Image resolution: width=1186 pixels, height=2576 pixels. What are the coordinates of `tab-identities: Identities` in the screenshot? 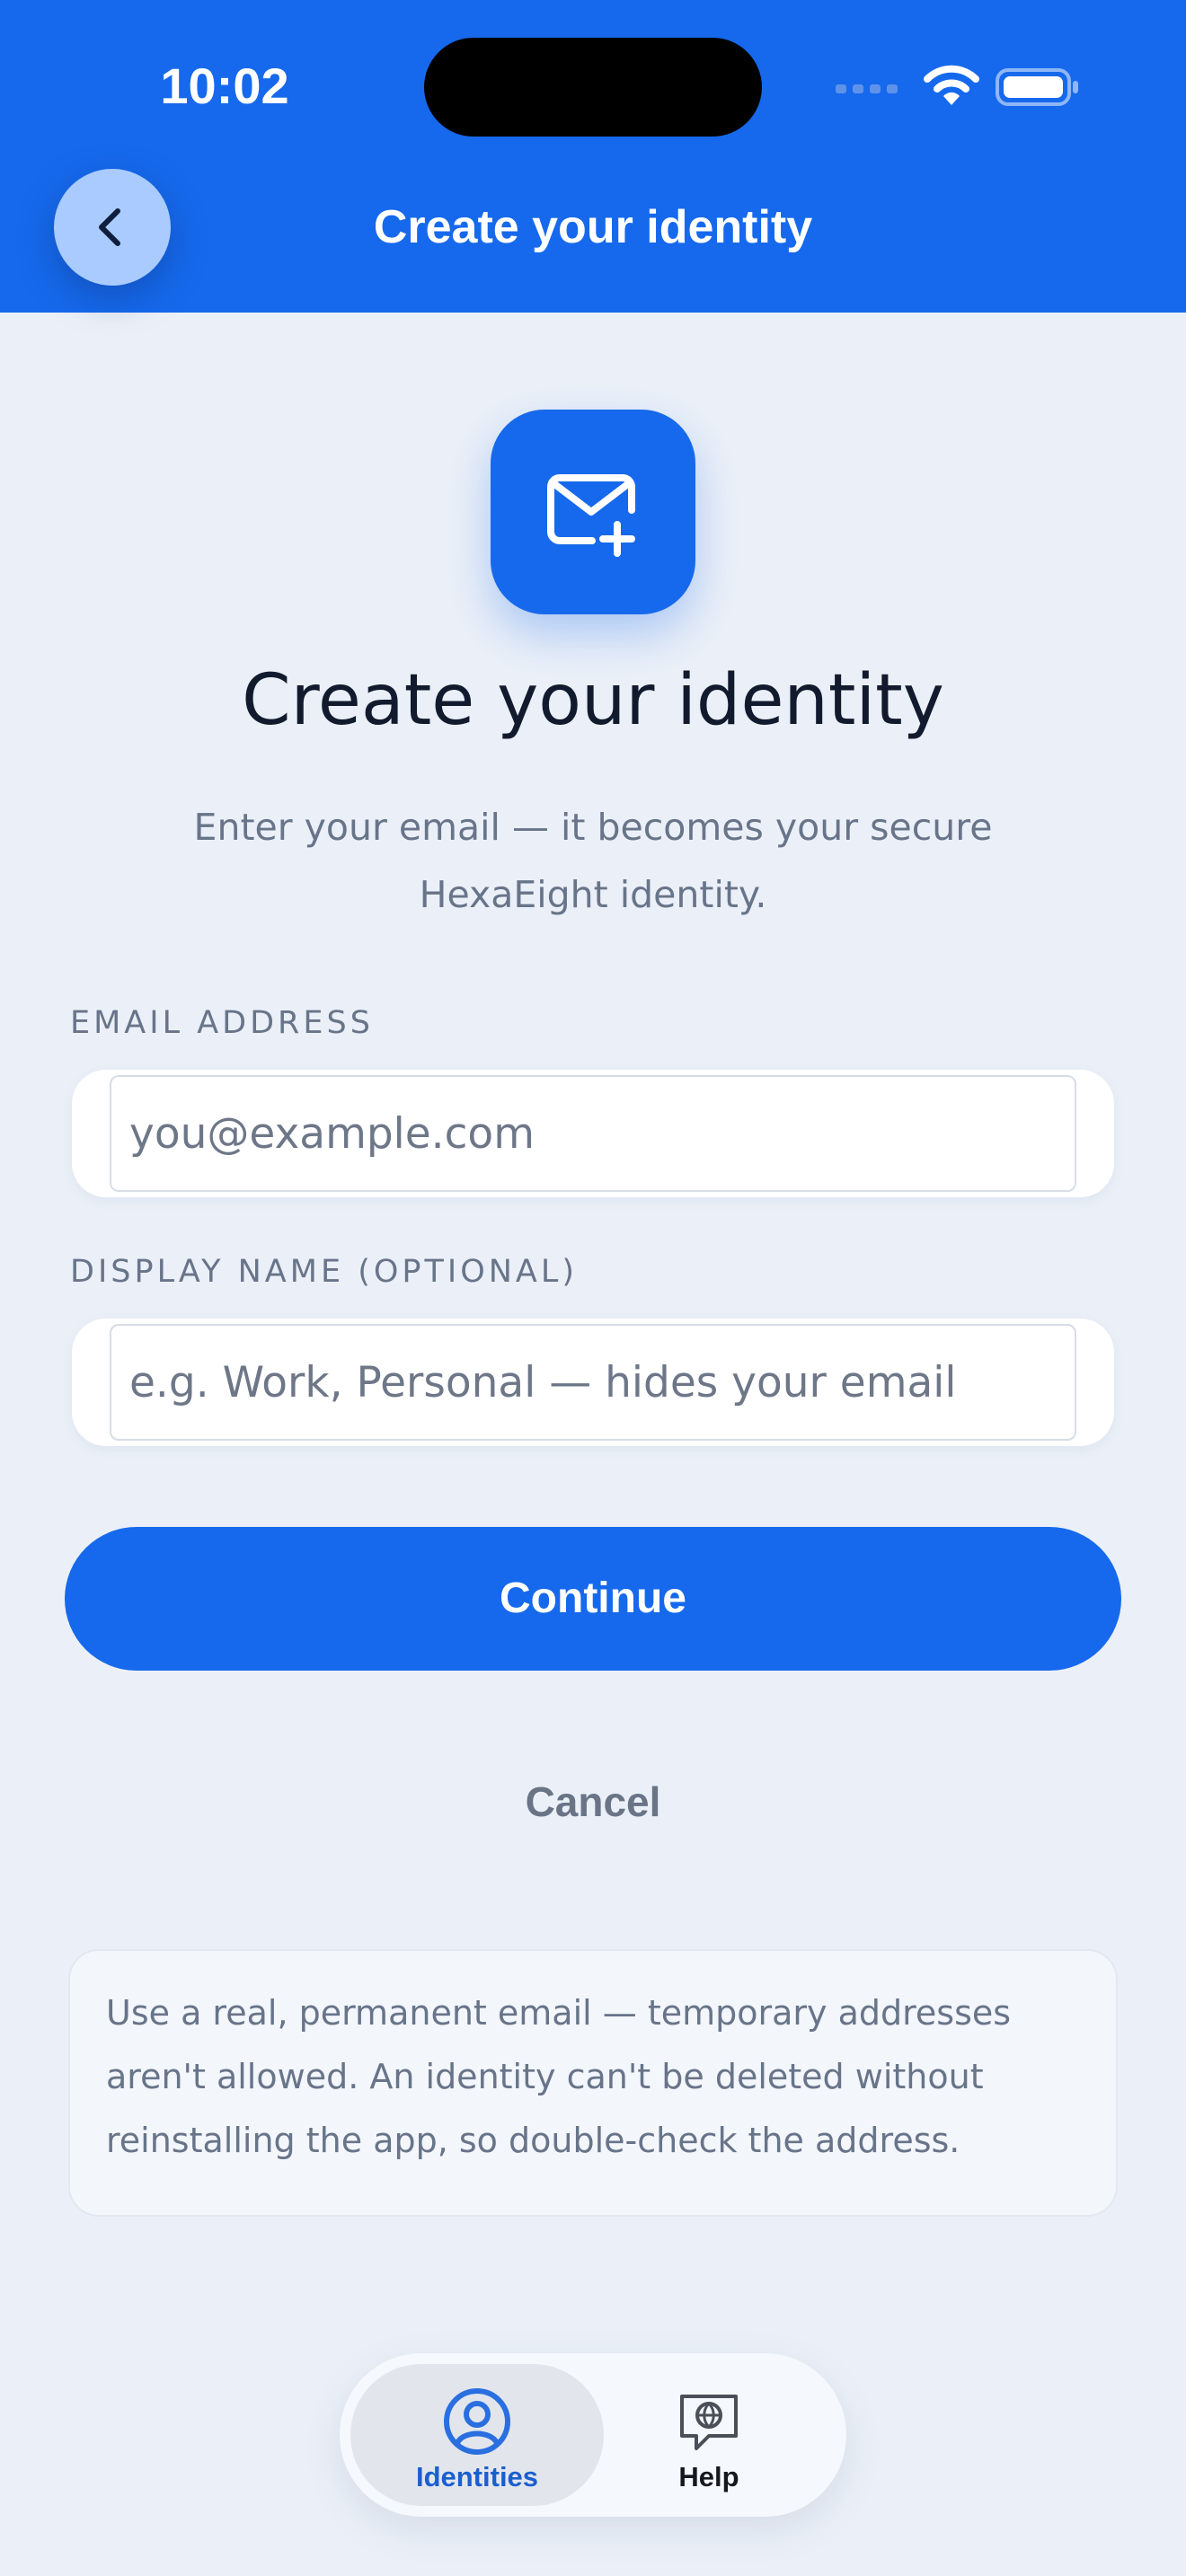 It's located at (477, 2435).